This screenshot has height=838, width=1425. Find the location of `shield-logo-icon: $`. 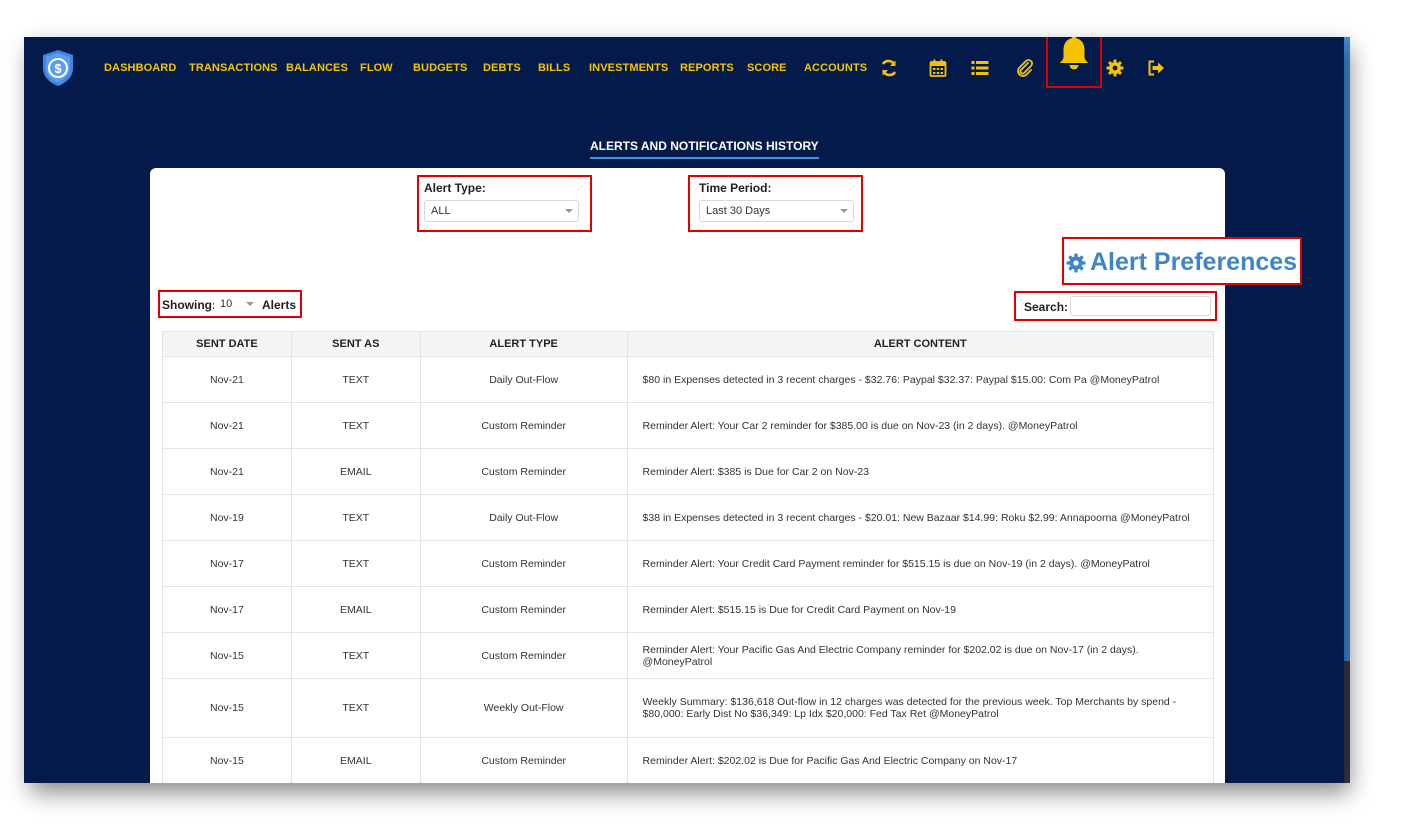

shield-logo-icon: $ is located at coordinates (58, 68).